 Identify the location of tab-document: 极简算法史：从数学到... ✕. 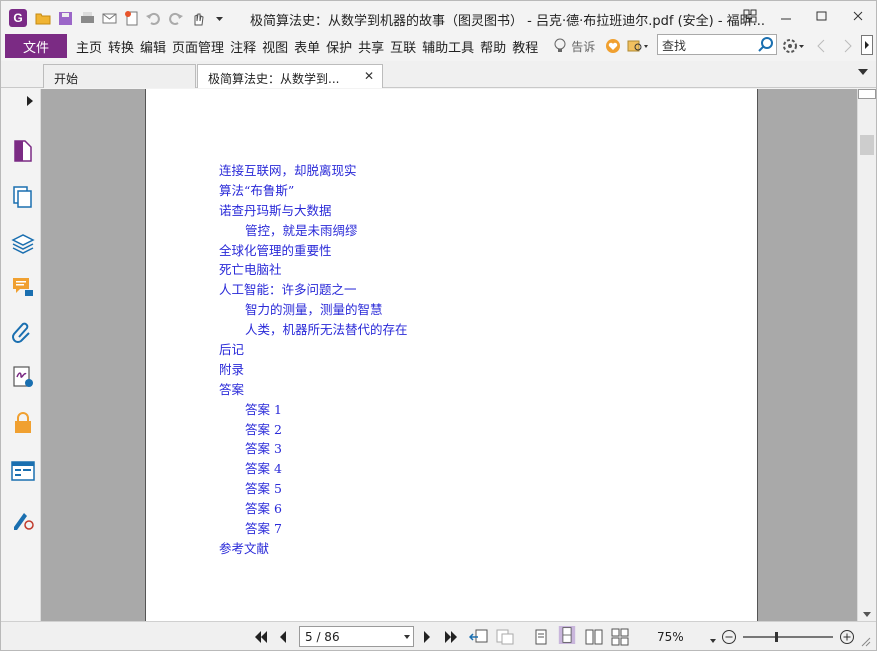
(290, 76).